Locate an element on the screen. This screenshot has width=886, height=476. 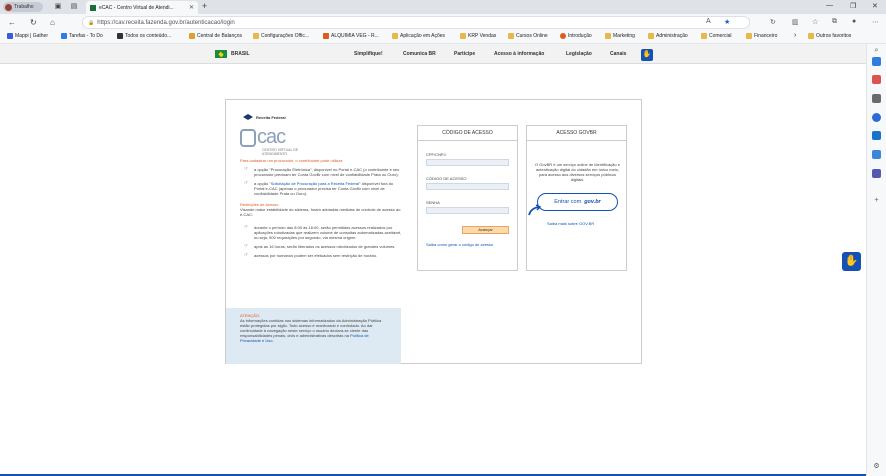
fav-item: Marketing is located at coordinates (620, 36).